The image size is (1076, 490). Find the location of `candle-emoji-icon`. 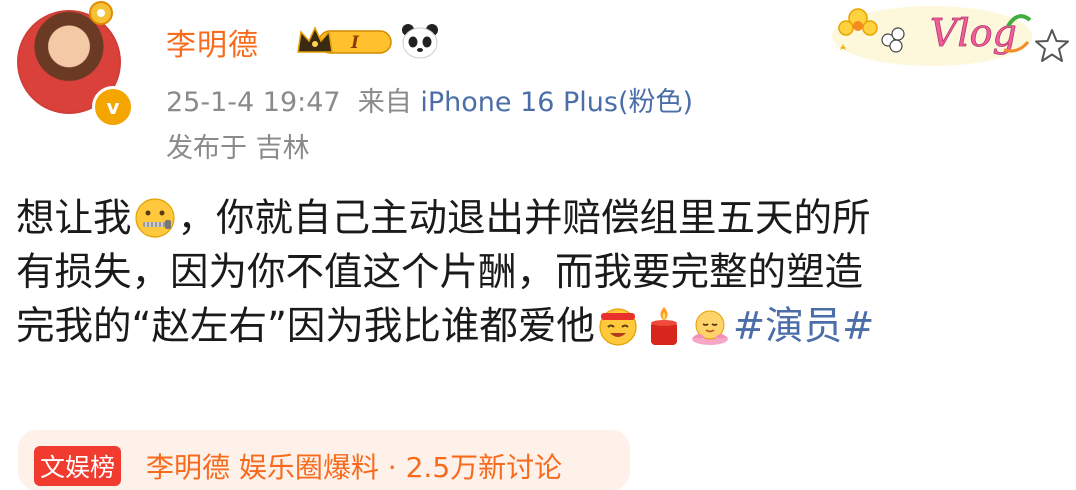

candle-emoji-icon is located at coordinates (663, 326).